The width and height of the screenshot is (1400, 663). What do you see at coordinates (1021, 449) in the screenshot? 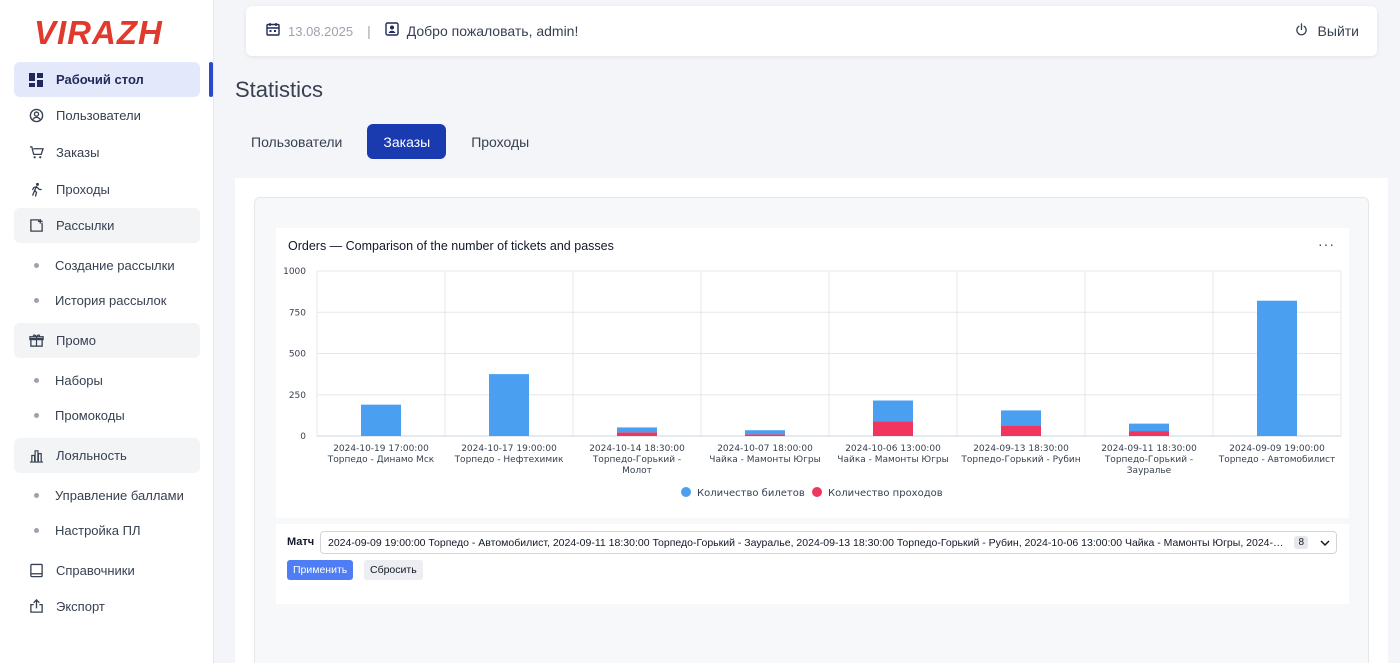
I see `x-tick-label: 2024-09-13 18:30:00` at bounding box center [1021, 449].